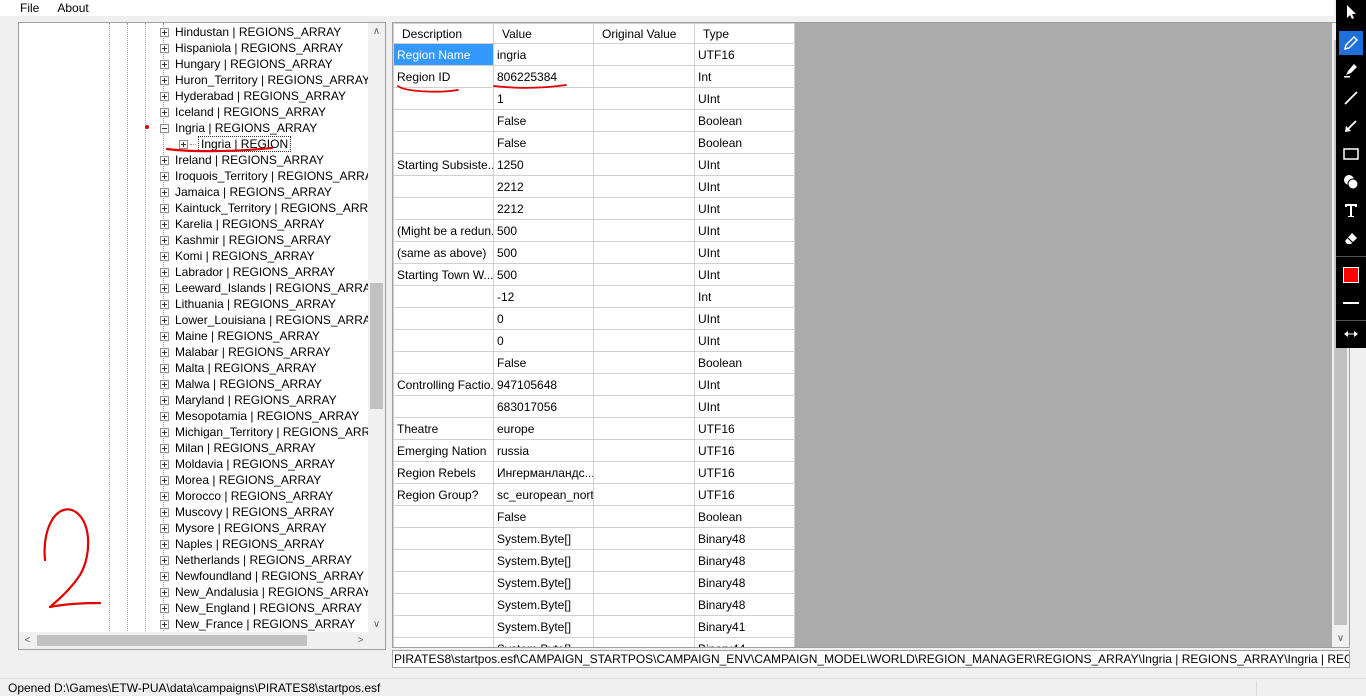 The height and width of the screenshot is (696, 1366). Describe the element at coordinates (376, 346) in the screenshot. I see `tree-scroll-thumb` at that location.